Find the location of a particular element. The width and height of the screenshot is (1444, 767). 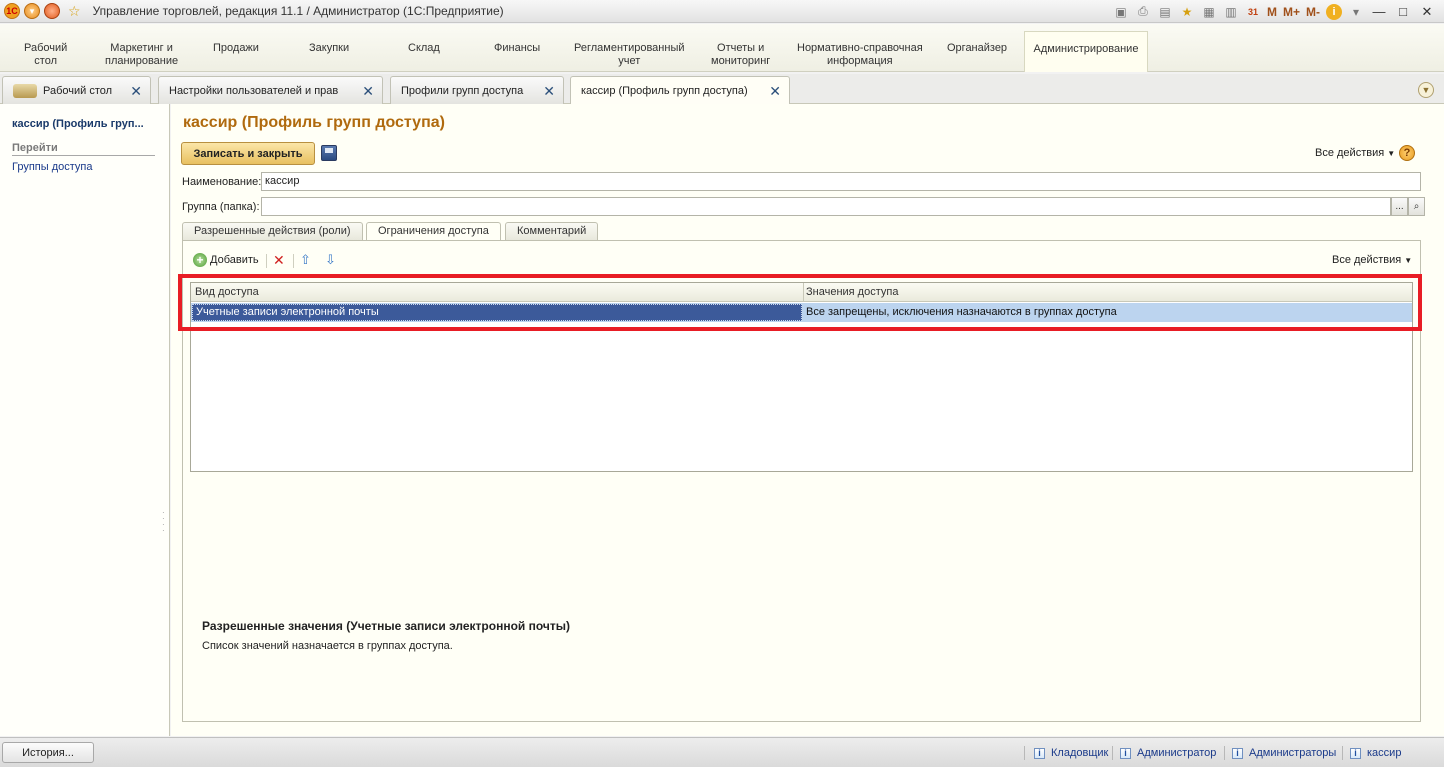

status-item-label: Кладовщик is located at coordinates (1080, 753).